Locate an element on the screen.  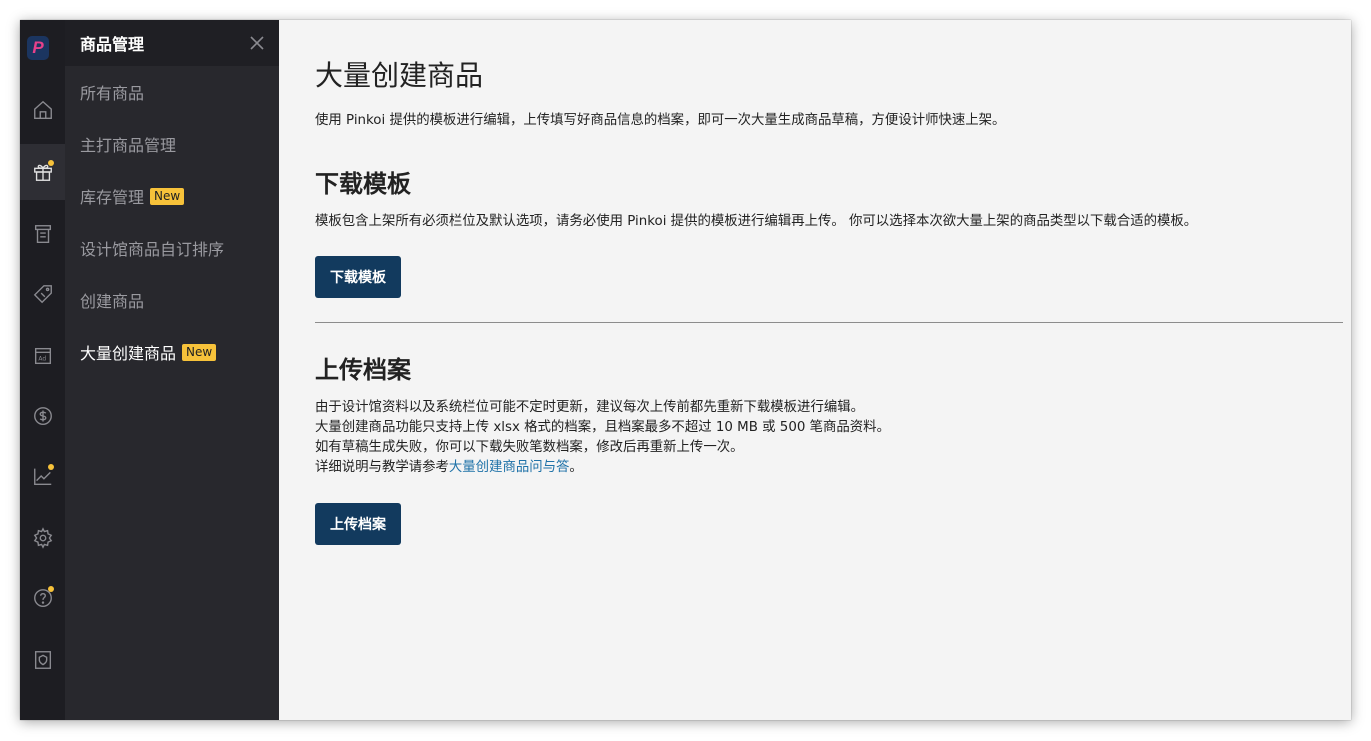
rail-finance is located at coordinates (42, 416).